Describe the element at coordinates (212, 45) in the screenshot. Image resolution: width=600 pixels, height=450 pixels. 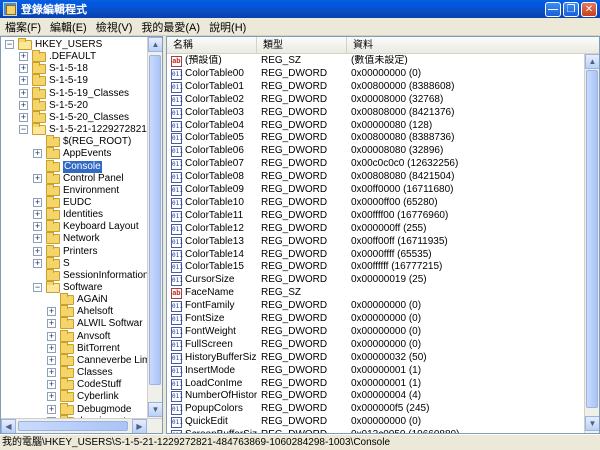
I see `column-header-name: 名稱` at that location.